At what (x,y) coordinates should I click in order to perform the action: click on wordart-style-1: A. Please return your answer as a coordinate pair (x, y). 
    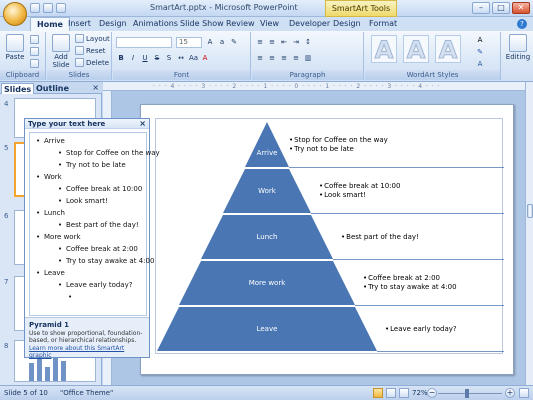
    Looking at the image, I should click on (384, 50).